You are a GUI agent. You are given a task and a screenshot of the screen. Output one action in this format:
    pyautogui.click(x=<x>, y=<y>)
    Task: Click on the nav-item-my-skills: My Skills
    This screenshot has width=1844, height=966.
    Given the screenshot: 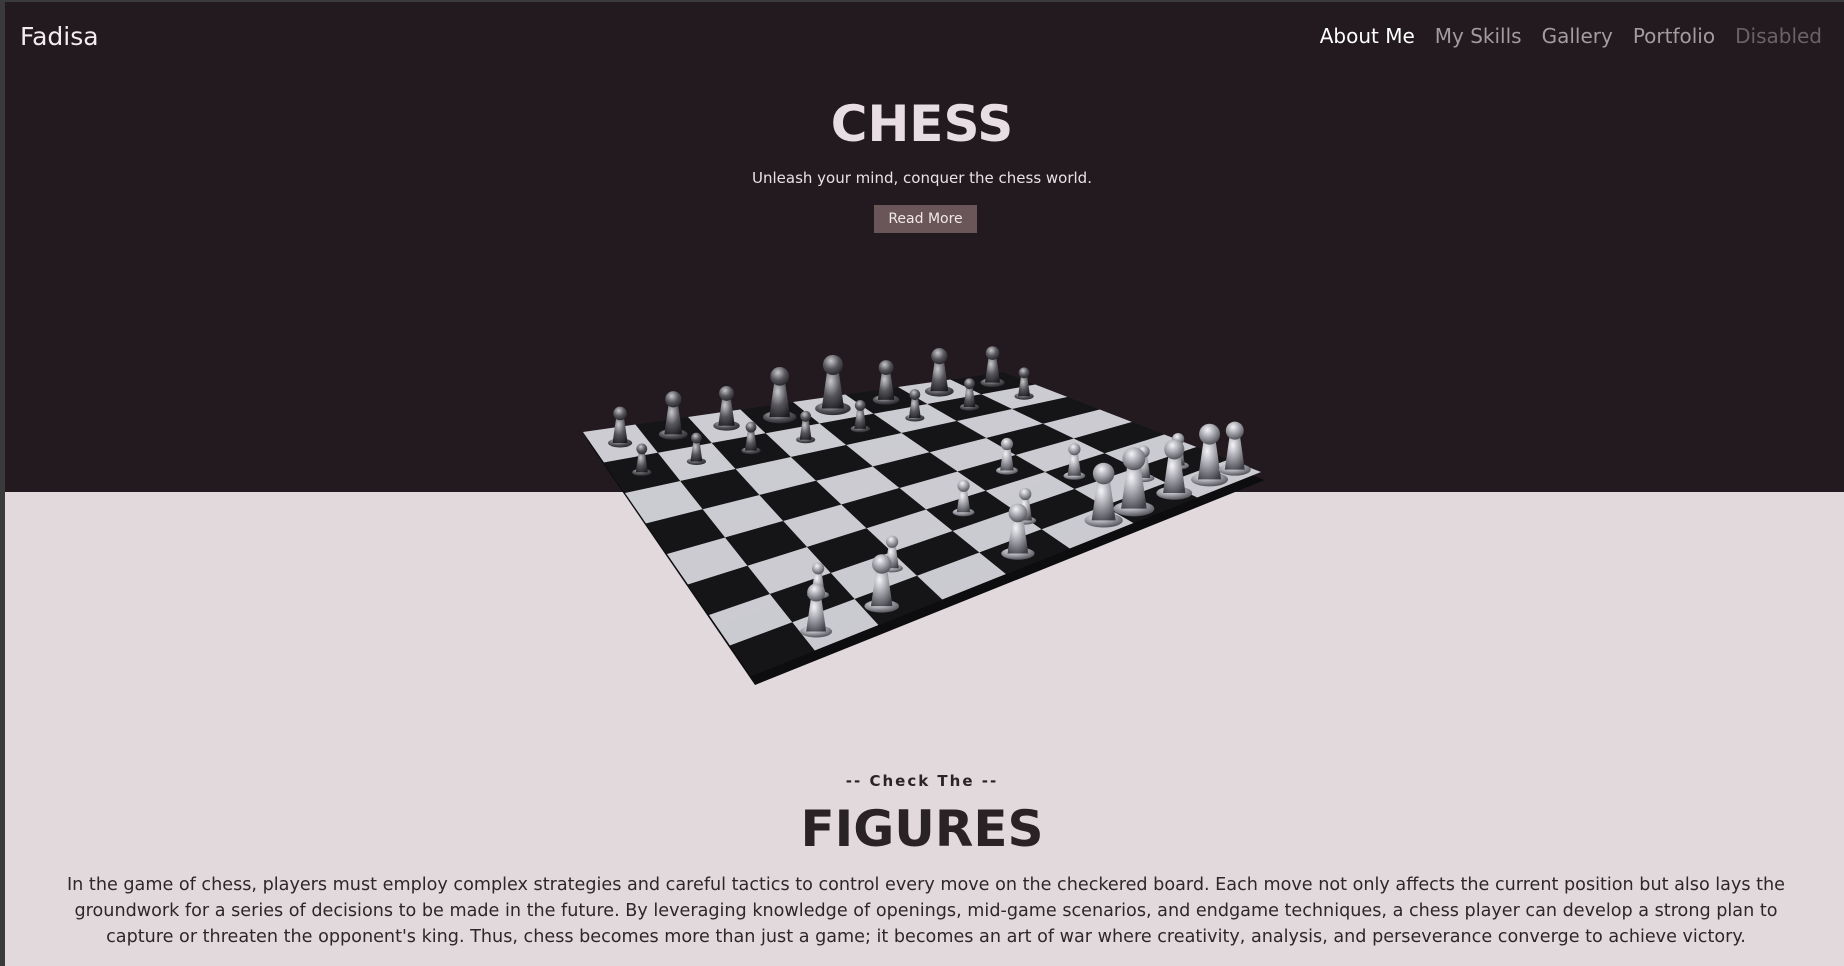 What is the action you would take?
    pyautogui.click(x=1478, y=36)
    